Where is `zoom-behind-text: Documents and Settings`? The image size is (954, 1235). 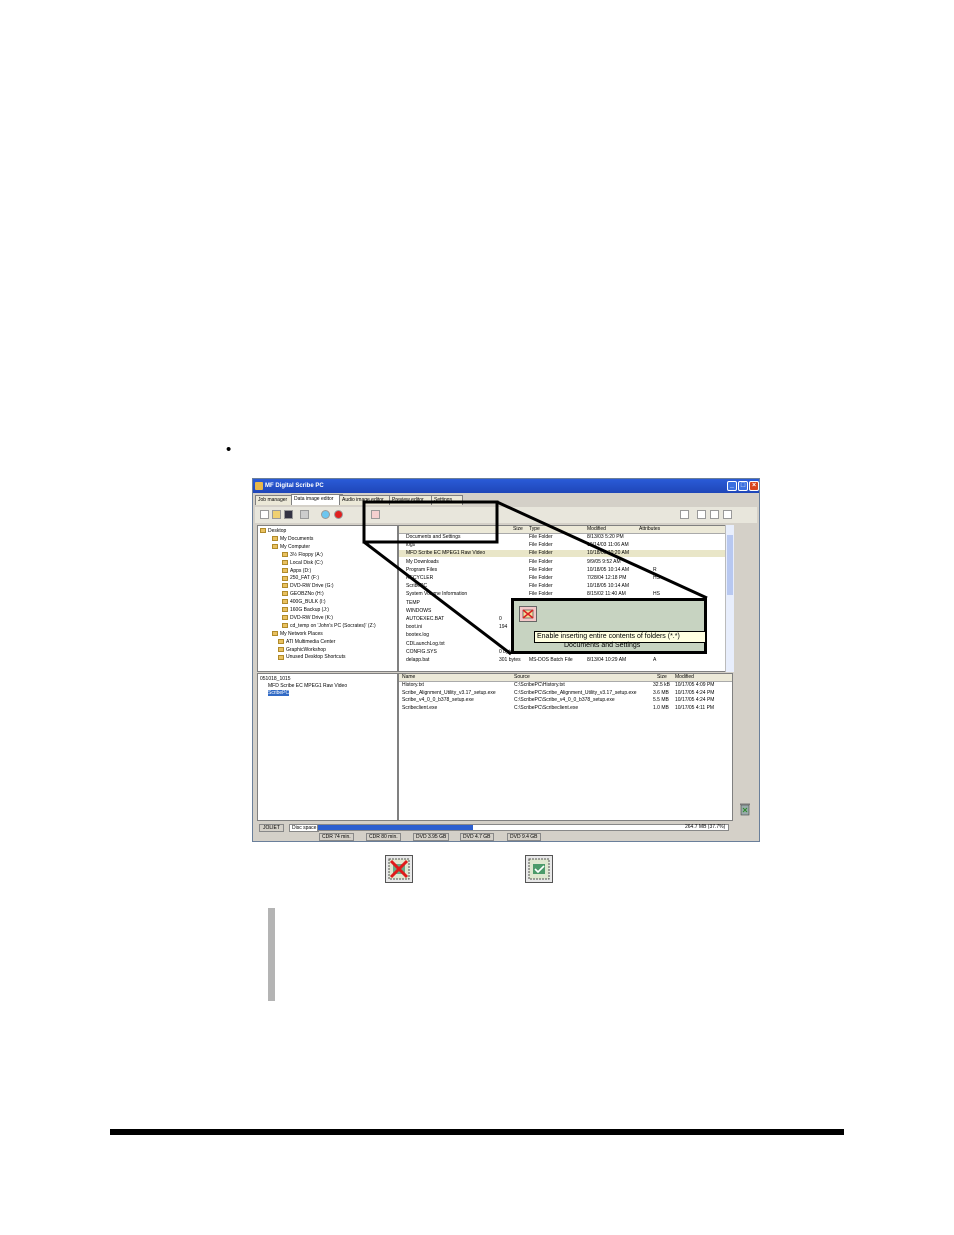 zoom-behind-text: Documents and Settings is located at coordinates (602, 645).